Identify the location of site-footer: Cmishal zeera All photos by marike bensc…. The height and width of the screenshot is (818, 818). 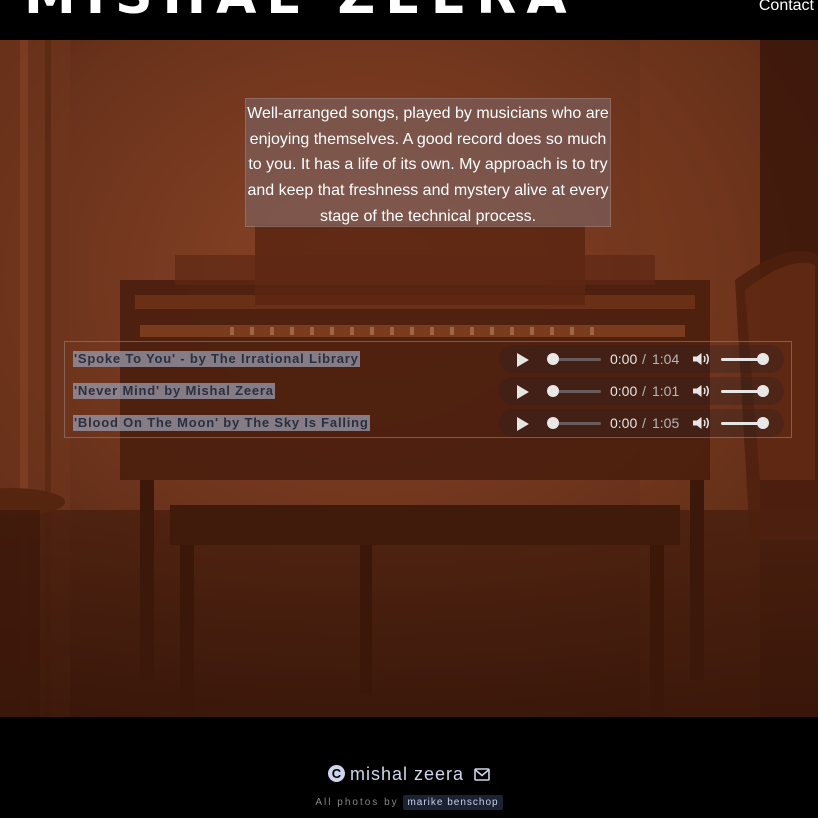
(409, 767).